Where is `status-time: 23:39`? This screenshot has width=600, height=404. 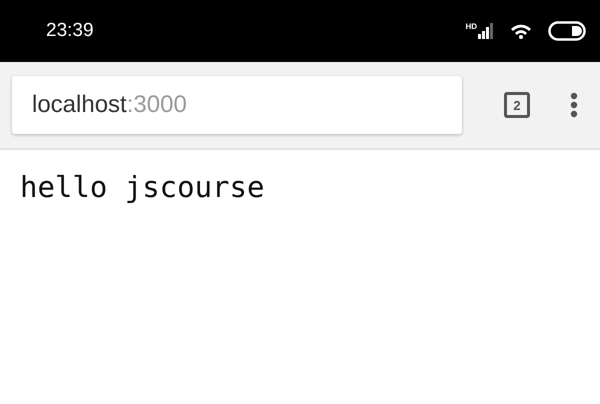 status-time: 23:39 is located at coordinates (70, 30).